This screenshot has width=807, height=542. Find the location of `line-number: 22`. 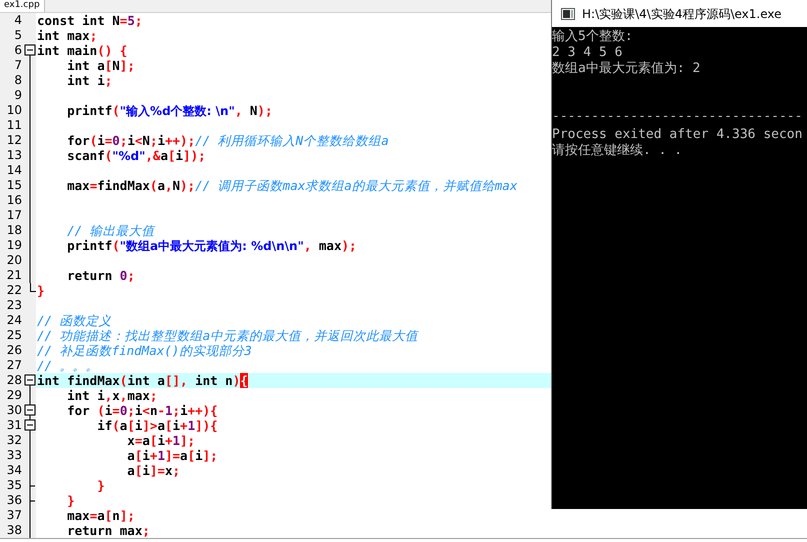

line-number: 22 is located at coordinates (14, 290).